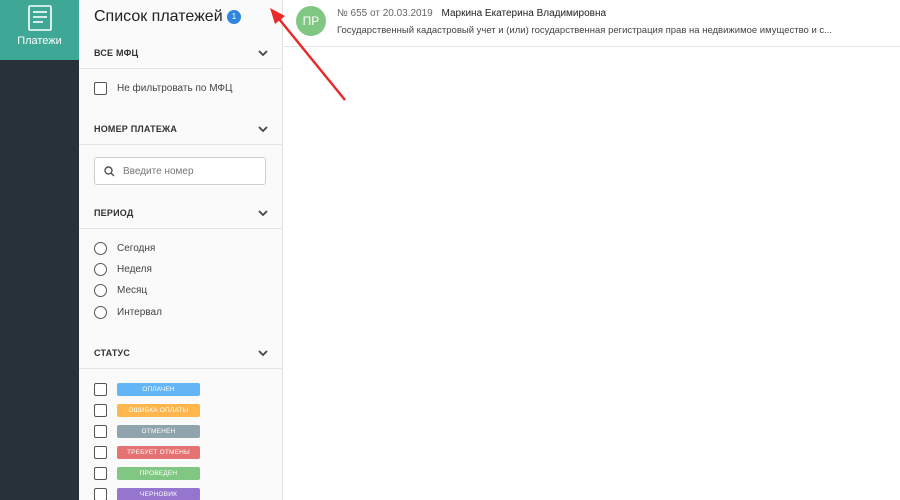 The height and width of the screenshot is (500, 900). I want to click on status-filter-paid: ОПЛАЧЕН, so click(147, 389).